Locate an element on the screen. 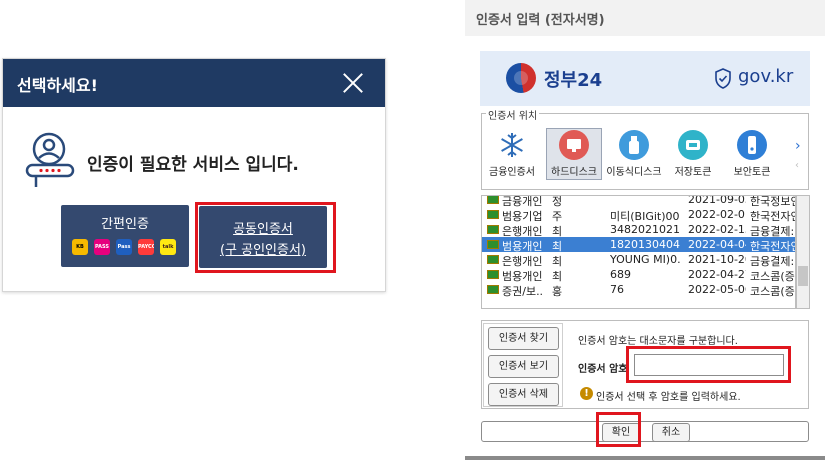 This screenshot has width=825, height=471. shield-icon is located at coordinates (723, 78).